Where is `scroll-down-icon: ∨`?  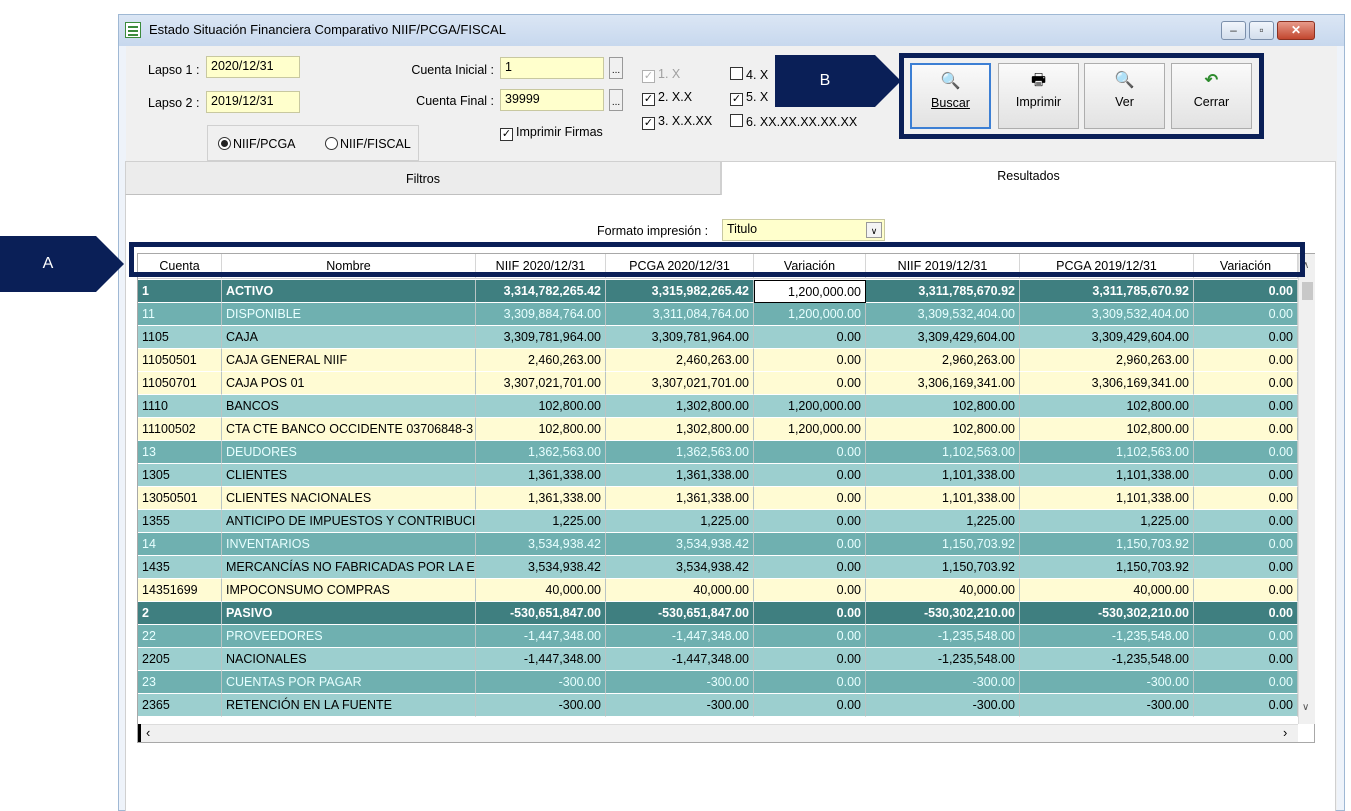 scroll-down-icon: ∨ is located at coordinates (1305, 707).